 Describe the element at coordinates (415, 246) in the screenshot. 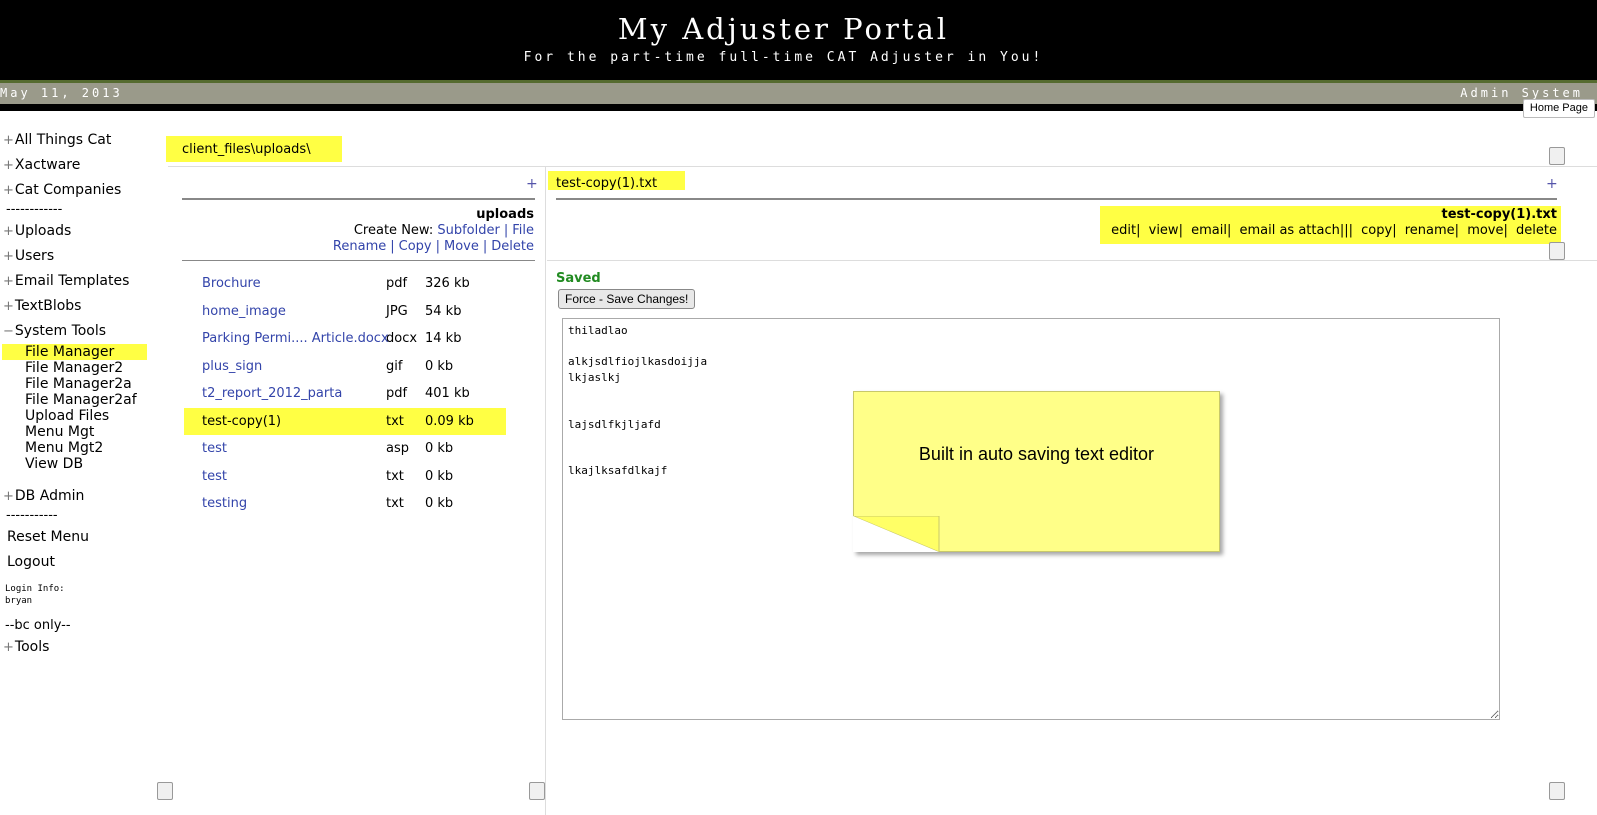

I see `copy-folder-link: Copy` at that location.